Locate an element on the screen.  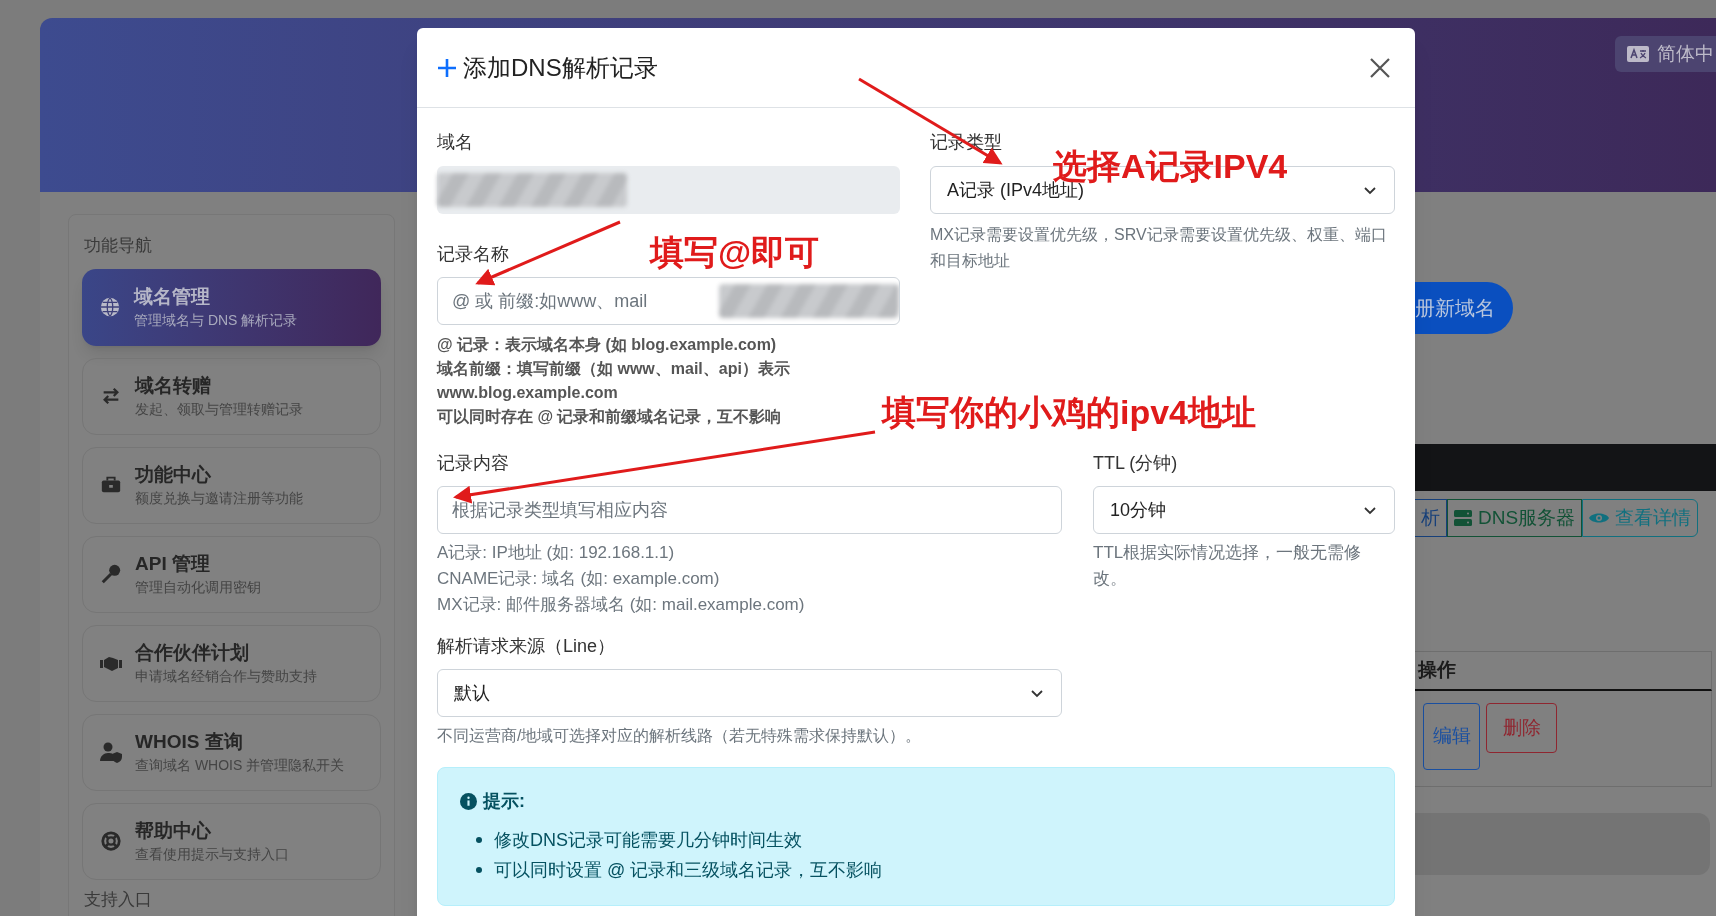
plus-icon is located at coordinates (447, 67).